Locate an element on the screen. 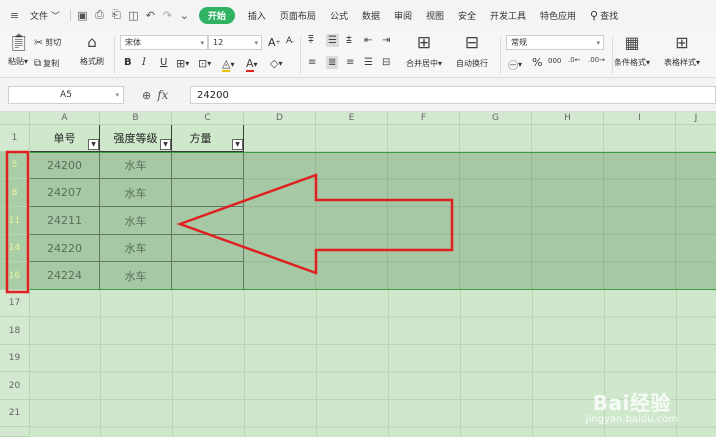 The height and width of the screenshot is (437, 716). align-middle-button: ☰ is located at coordinates (332, 40).